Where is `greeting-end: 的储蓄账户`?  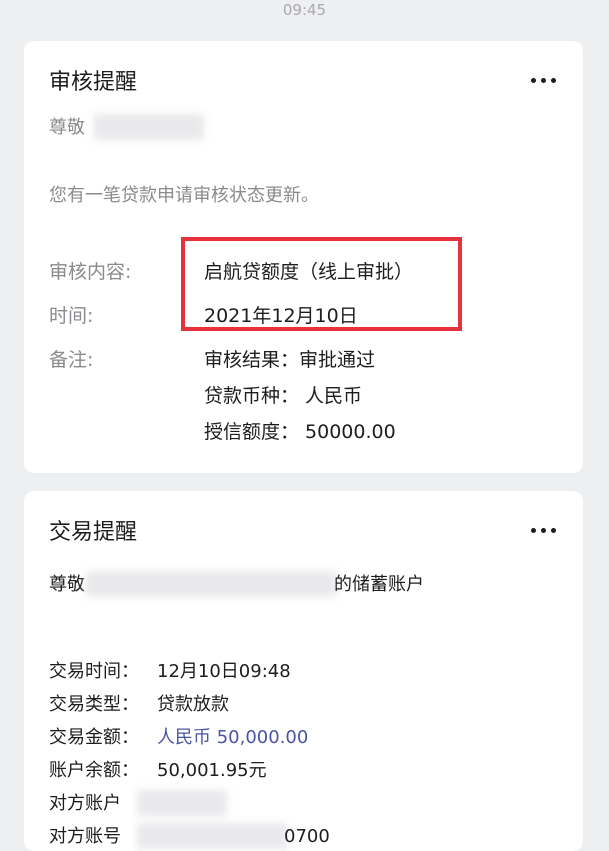
greeting-end: 的储蓄账户 is located at coordinates (379, 584).